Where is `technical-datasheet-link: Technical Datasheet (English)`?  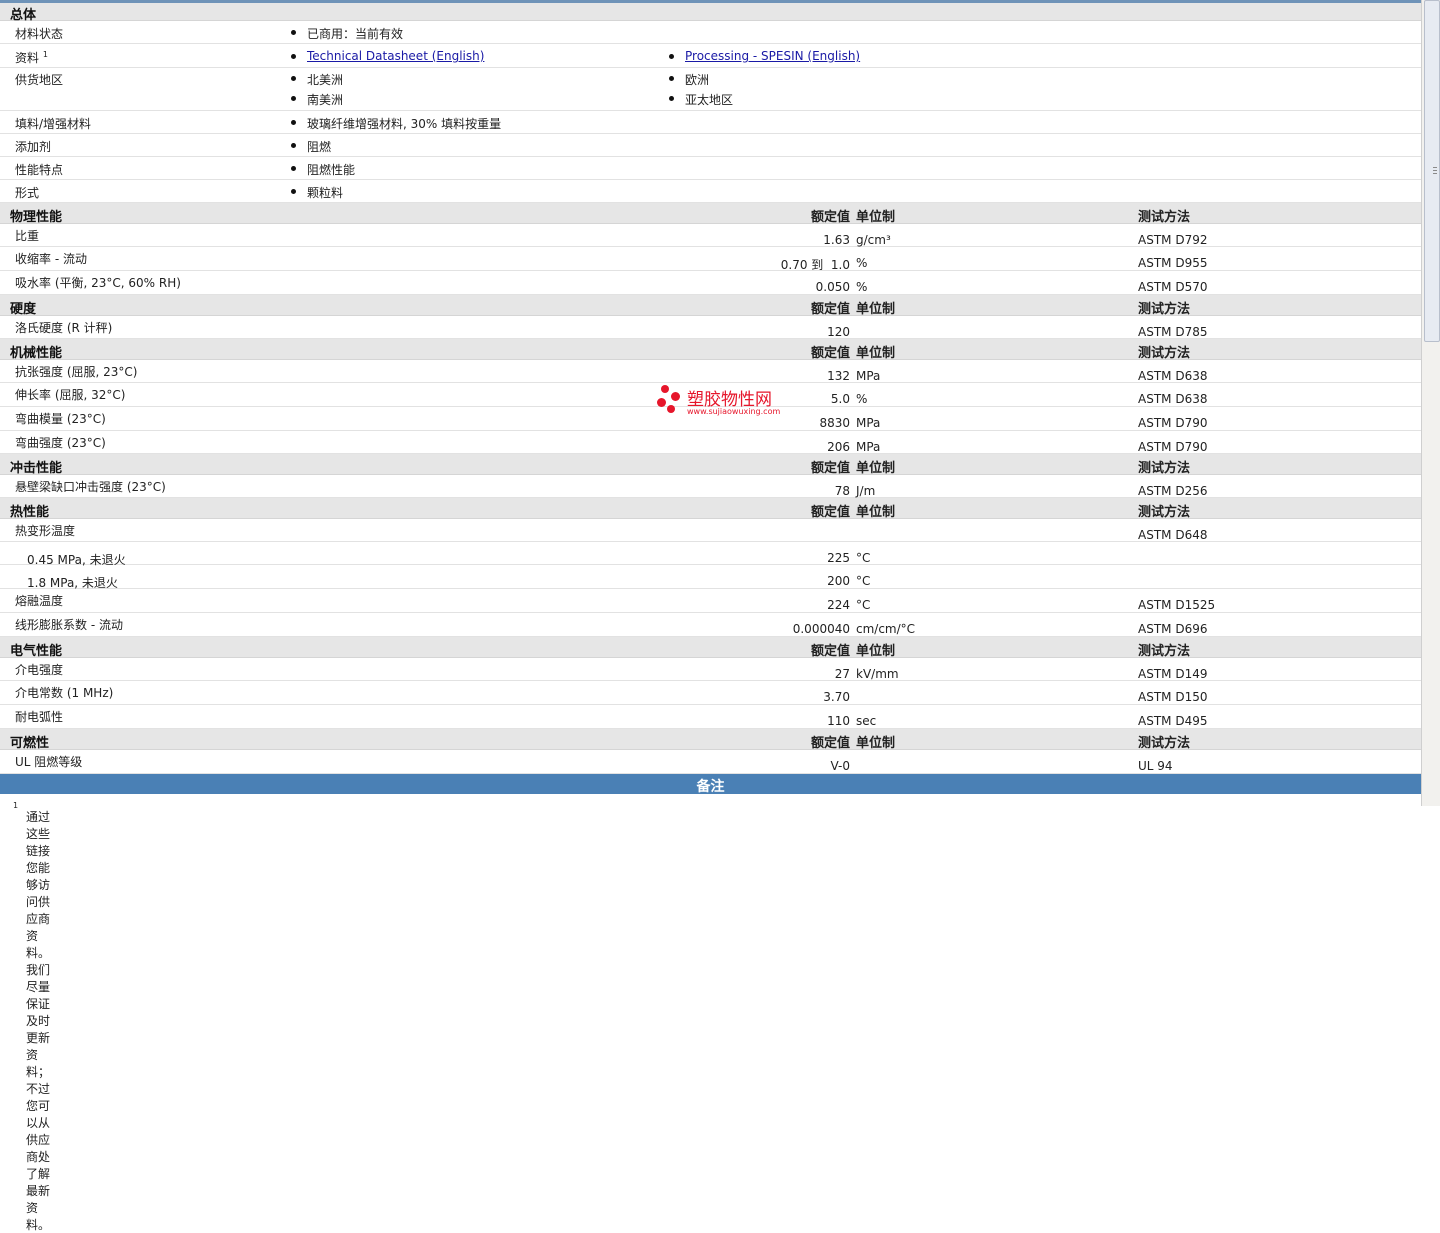 technical-datasheet-link: Technical Datasheet (English) is located at coordinates (395, 56).